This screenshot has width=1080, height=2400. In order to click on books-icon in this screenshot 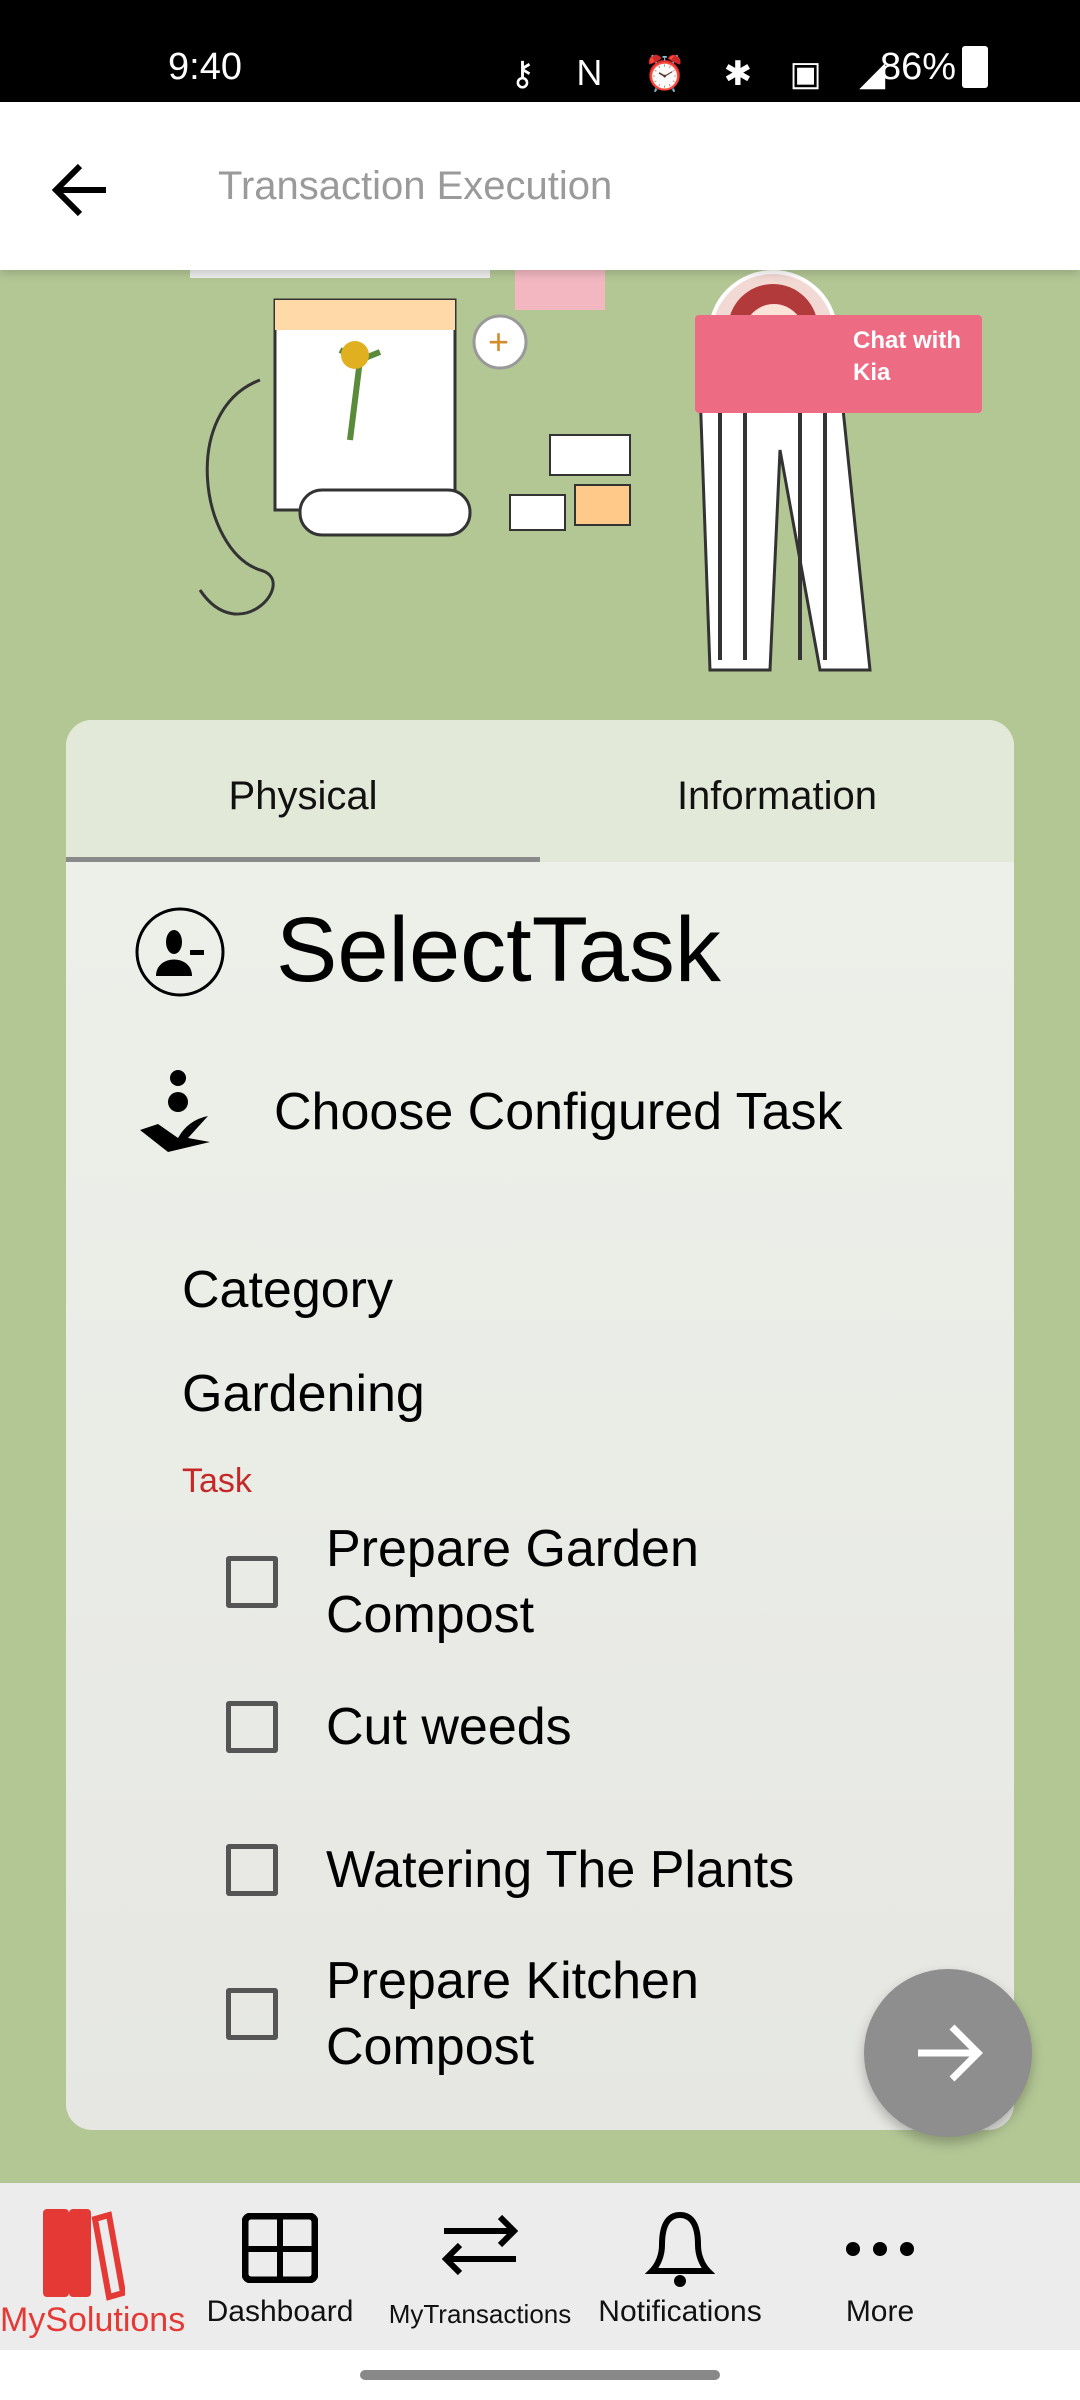, I will do `click(84, 2255)`.